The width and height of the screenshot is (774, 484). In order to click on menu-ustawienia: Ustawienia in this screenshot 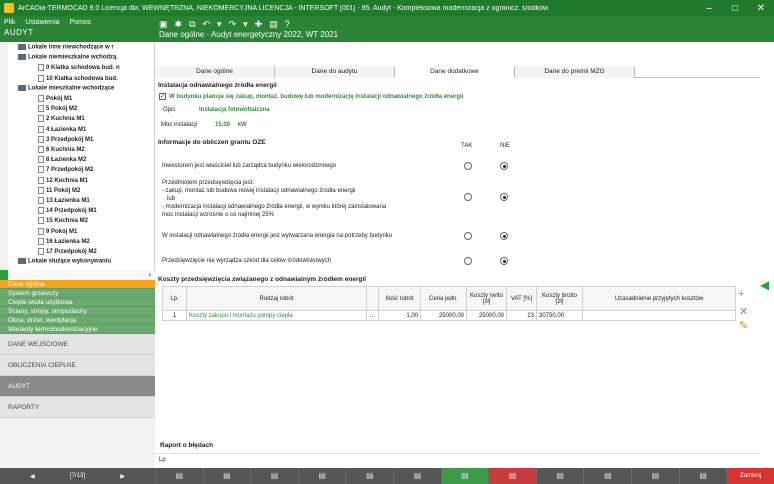, I will do `click(42, 22)`.